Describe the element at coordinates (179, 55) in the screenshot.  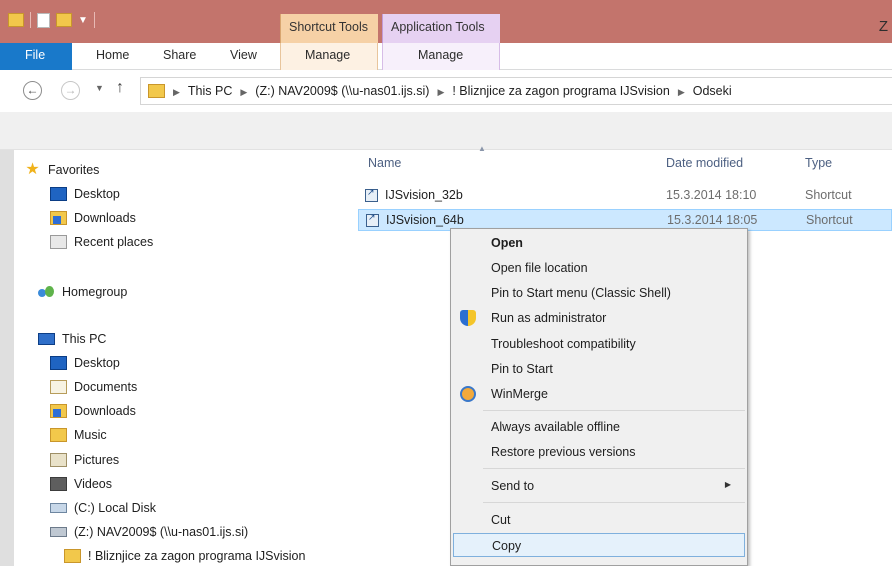
I see `tab-share: Share` at that location.